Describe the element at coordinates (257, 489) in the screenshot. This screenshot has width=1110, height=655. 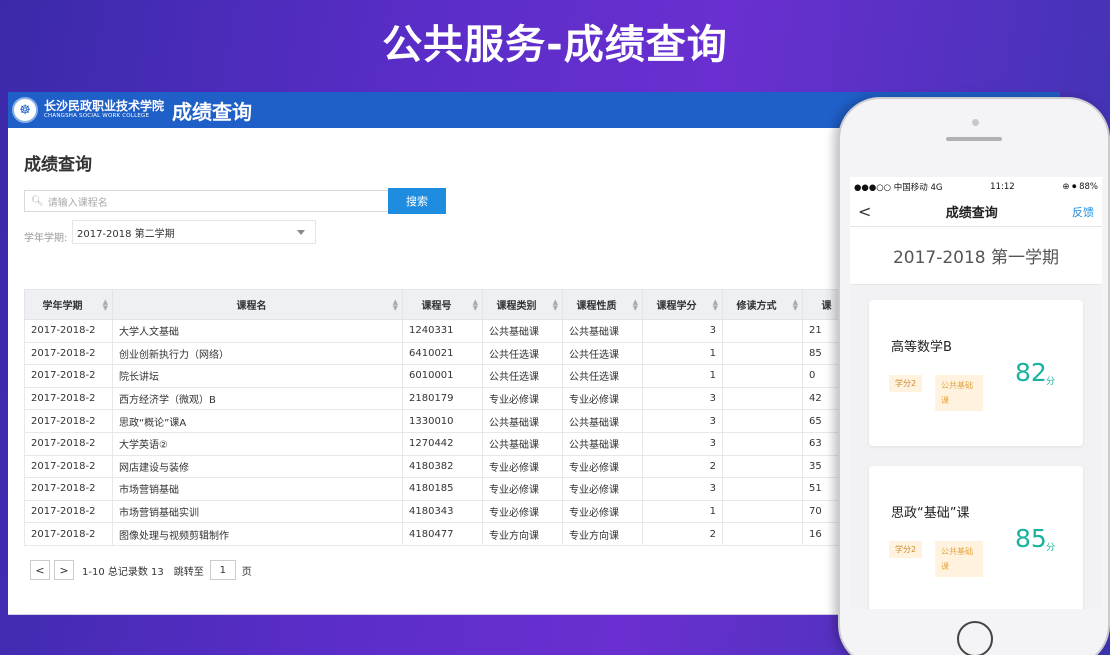
I see `table-cell: 市场营销基础` at that location.